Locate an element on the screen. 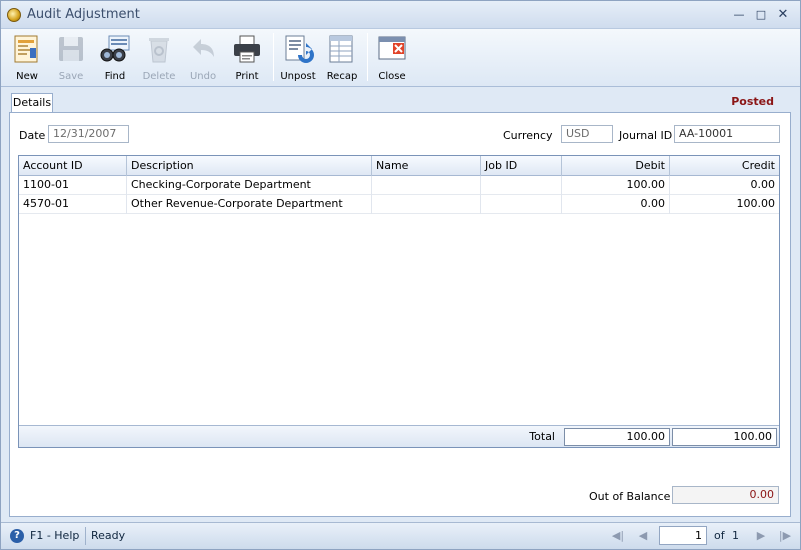  delete-button: Delete is located at coordinates (159, 58).